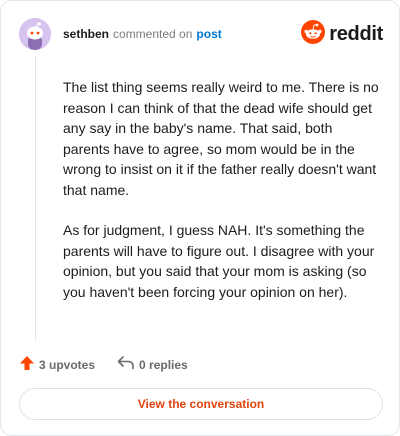 The height and width of the screenshot is (436, 400). I want to click on reply-arrow-icon, so click(126, 364).